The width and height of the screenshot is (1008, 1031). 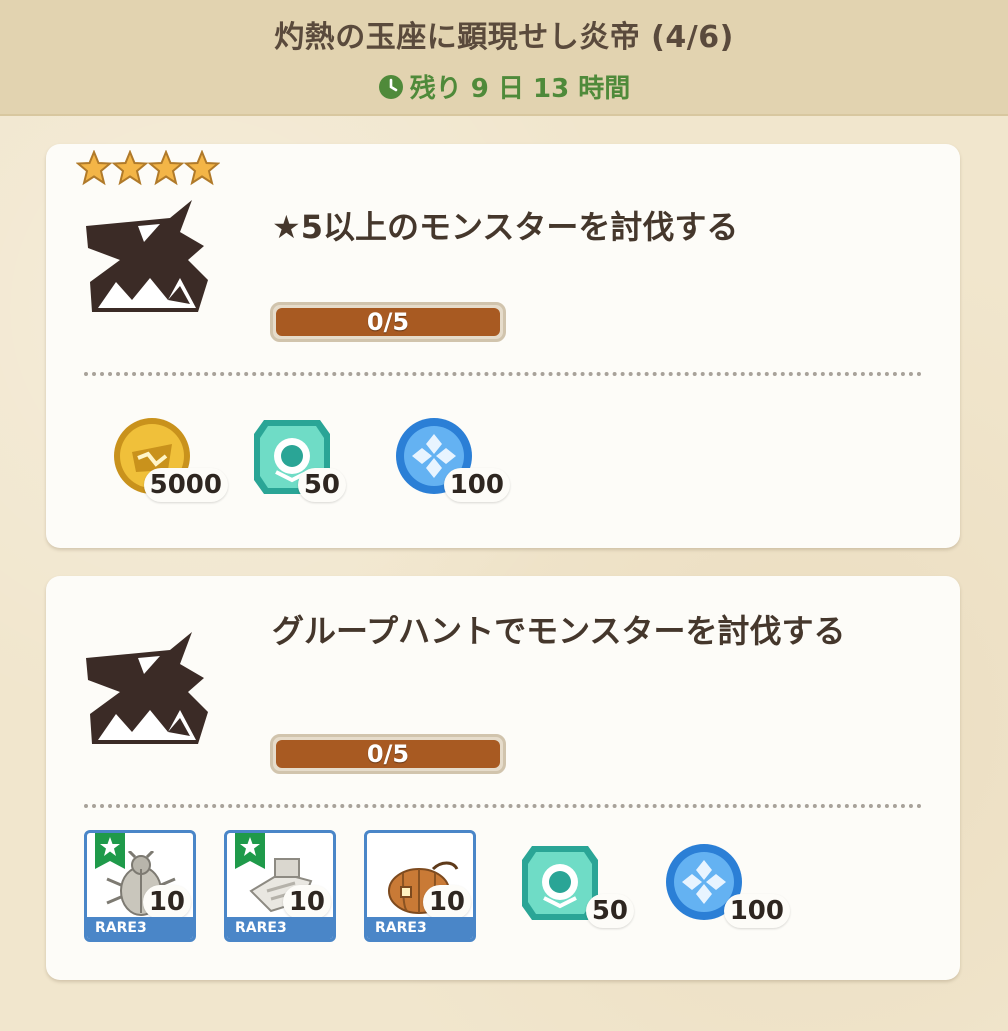 I want to click on reward-item: 5000, so click(x=163, y=454).